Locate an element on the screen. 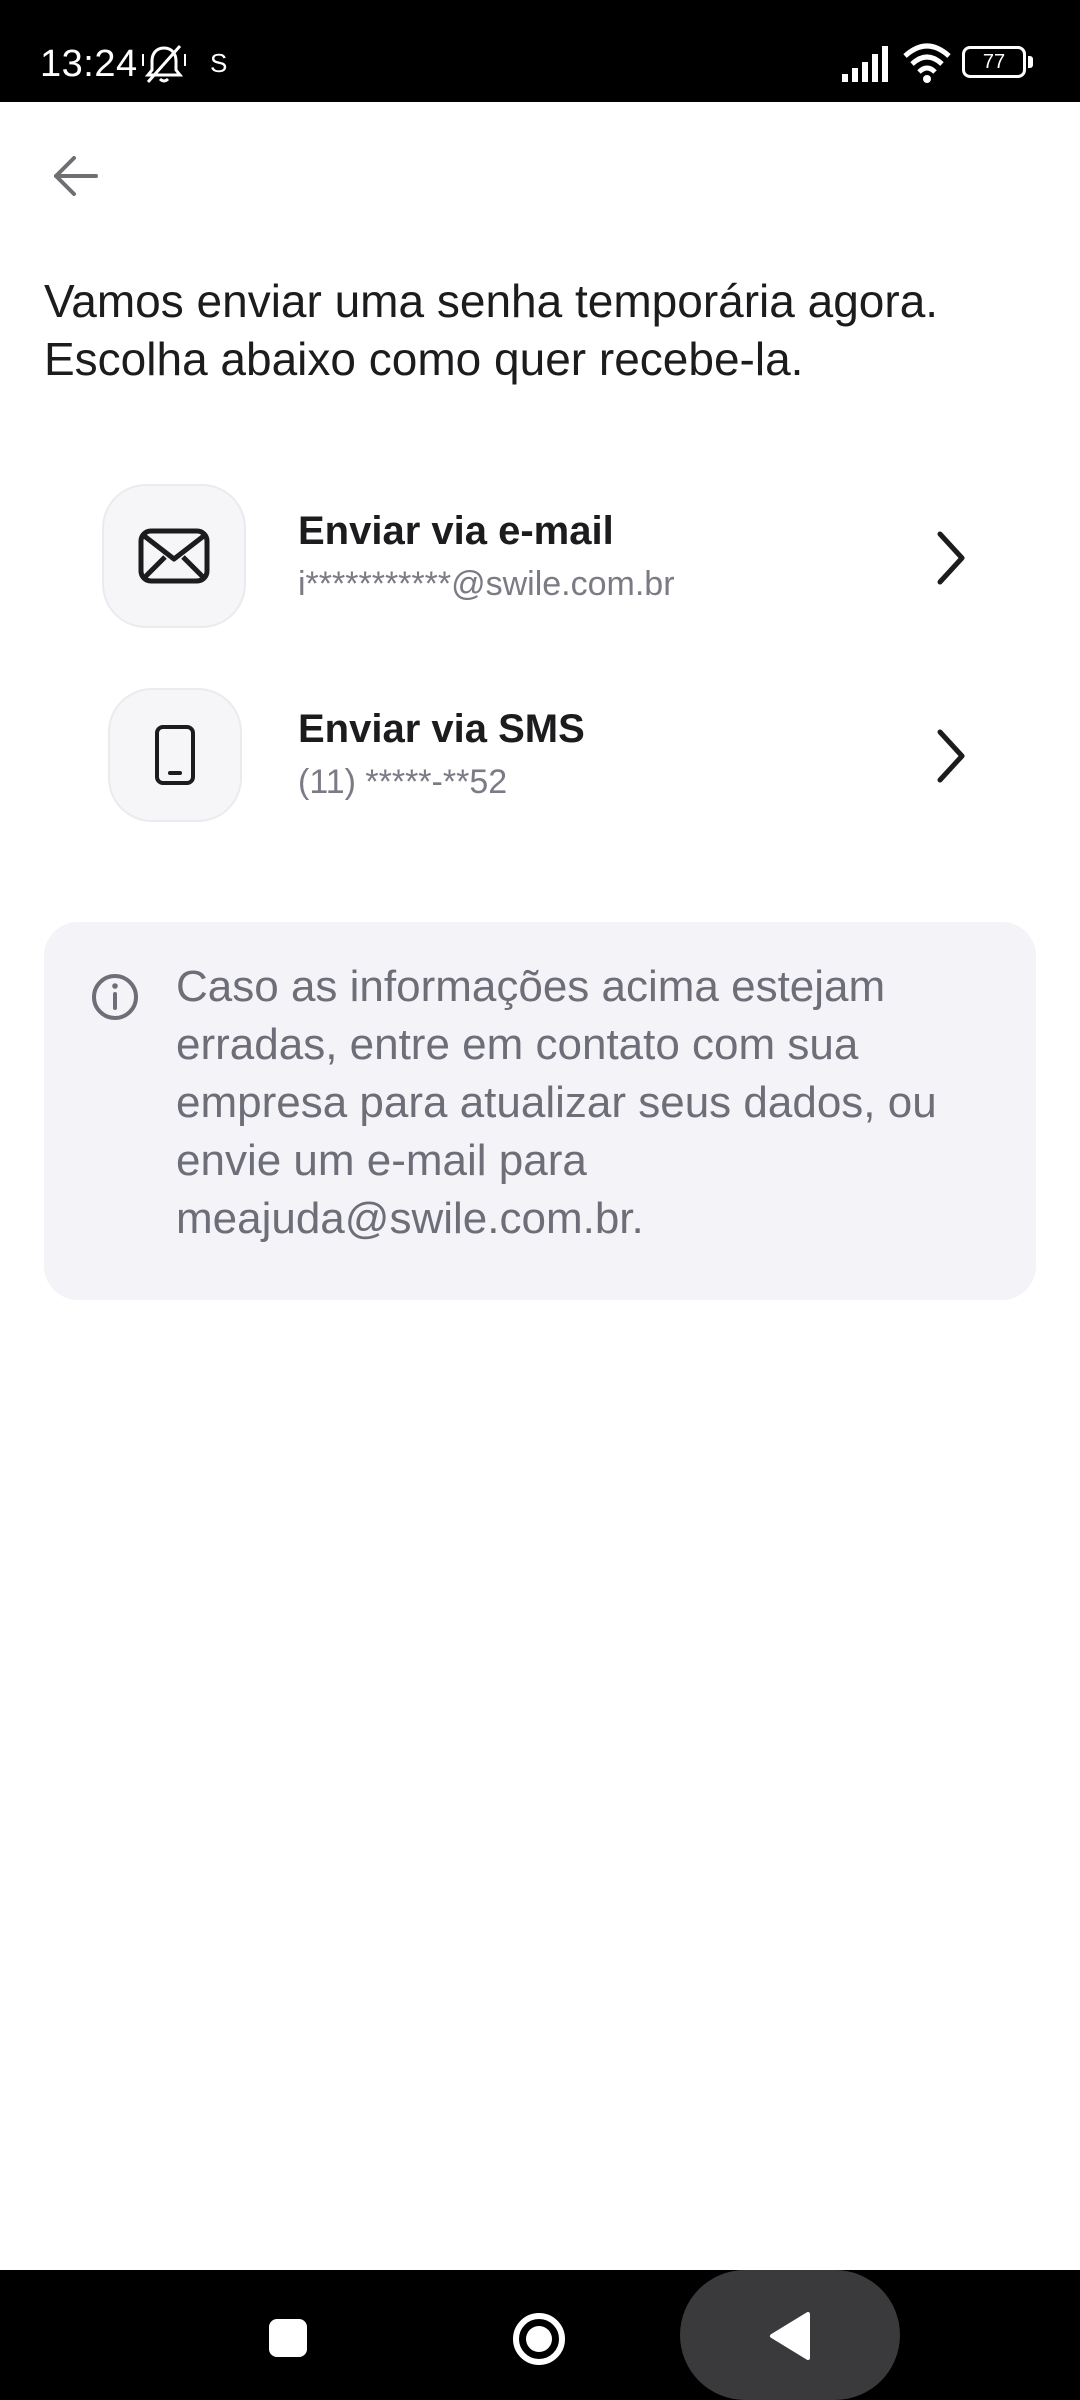 The width and height of the screenshot is (1080, 2400). mute-bell-icon is located at coordinates (164, 64).